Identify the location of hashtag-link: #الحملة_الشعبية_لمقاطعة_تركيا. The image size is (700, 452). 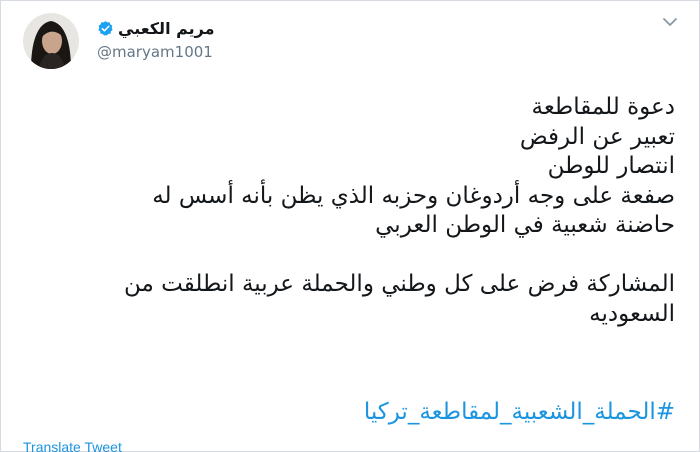
(519, 412).